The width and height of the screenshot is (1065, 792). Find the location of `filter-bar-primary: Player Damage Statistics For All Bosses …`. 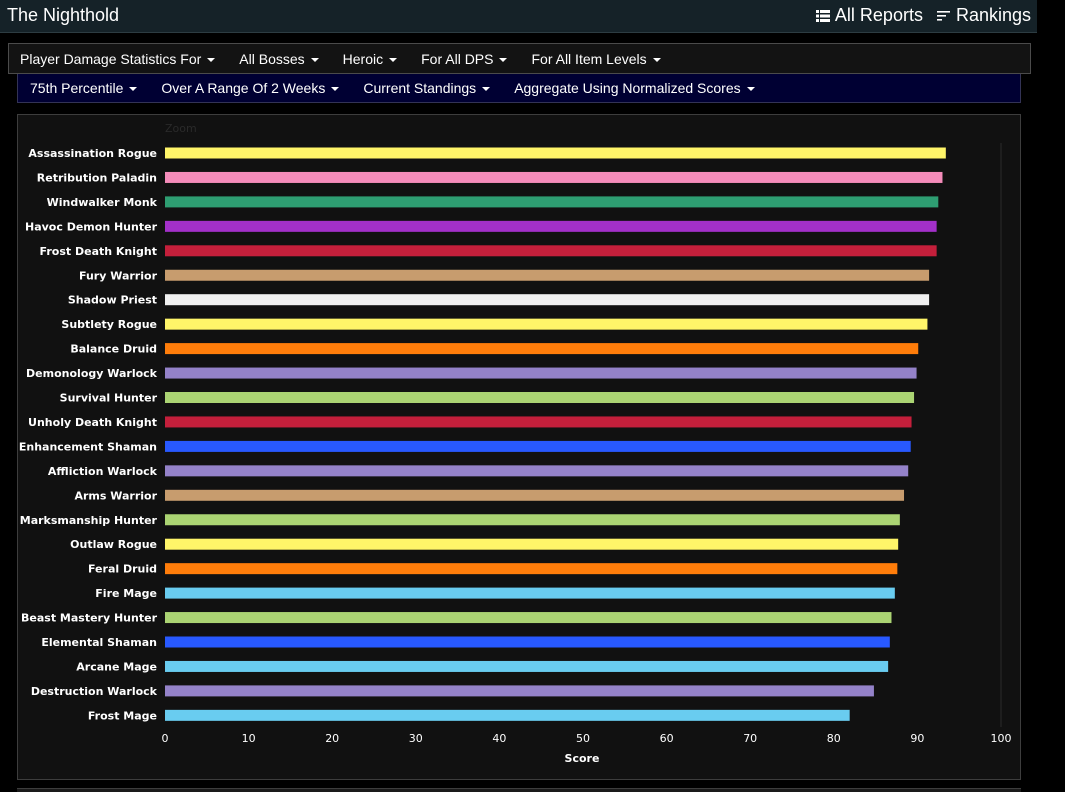

filter-bar-primary: Player Damage Statistics For All Bosses … is located at coordinates (519, 58).